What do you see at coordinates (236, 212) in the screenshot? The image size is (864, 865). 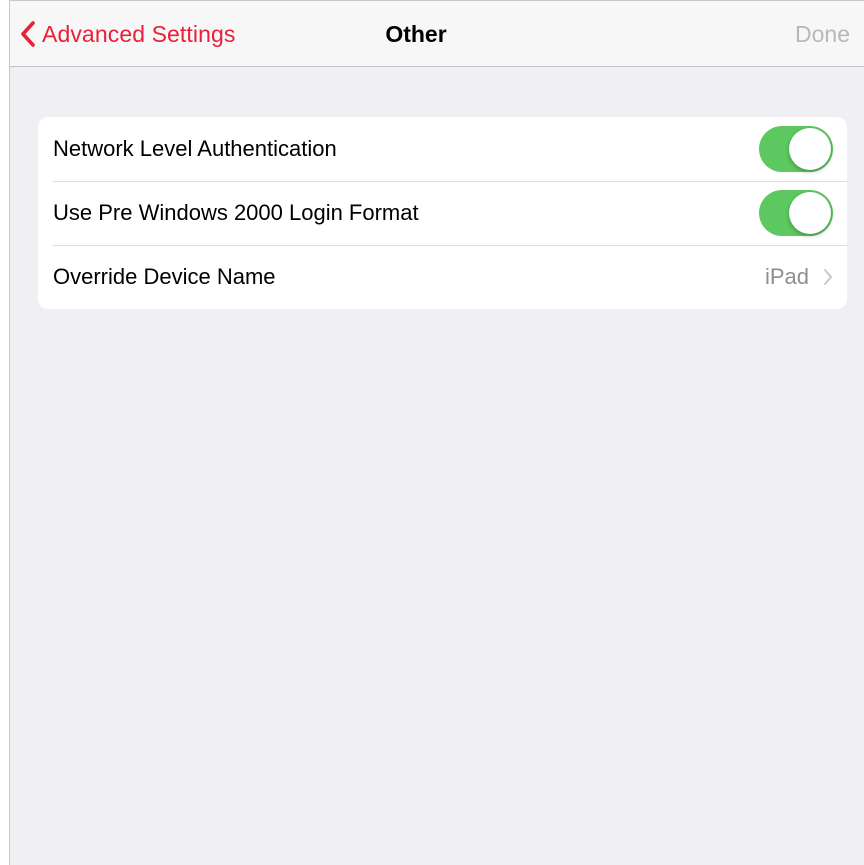 I see `setting-label: Use Pre Windows 2000 Login Format` at bounding box center [236, 212].